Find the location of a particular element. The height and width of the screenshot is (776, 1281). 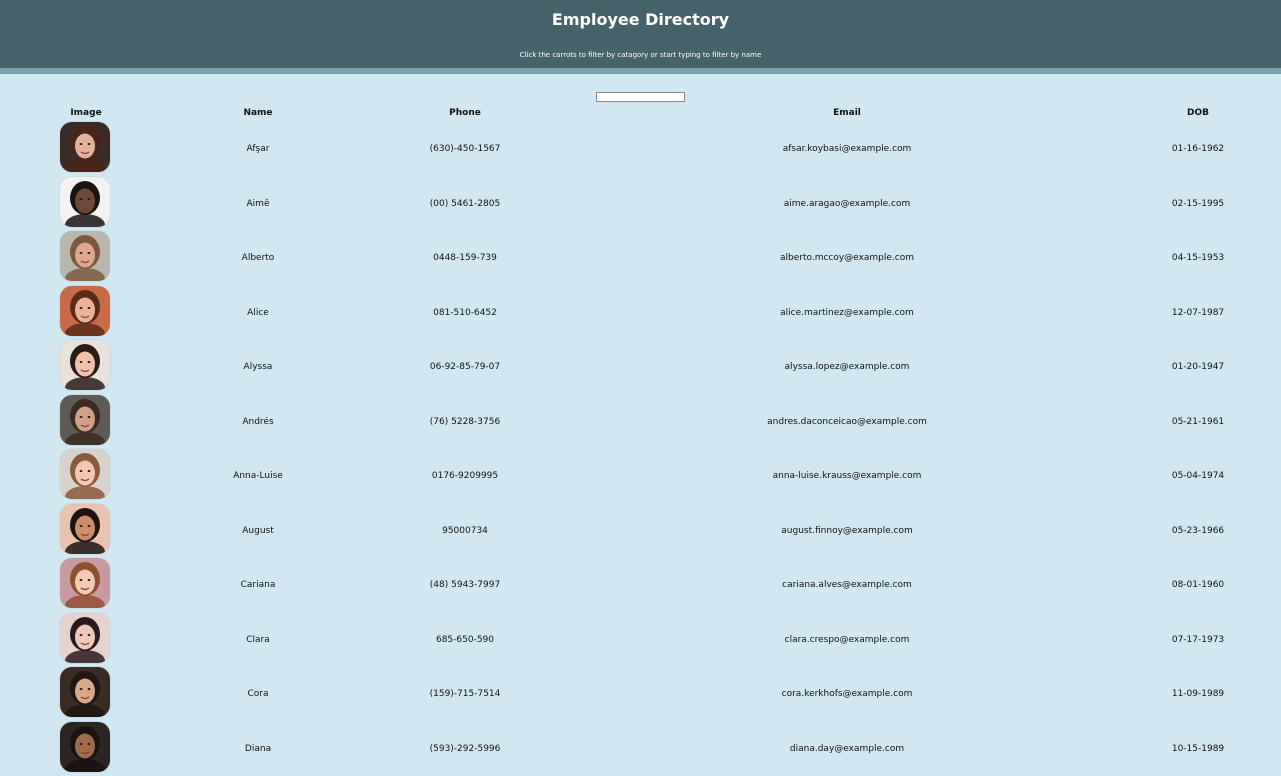

employee-name: Alberto is located at coordinates (258, 258).